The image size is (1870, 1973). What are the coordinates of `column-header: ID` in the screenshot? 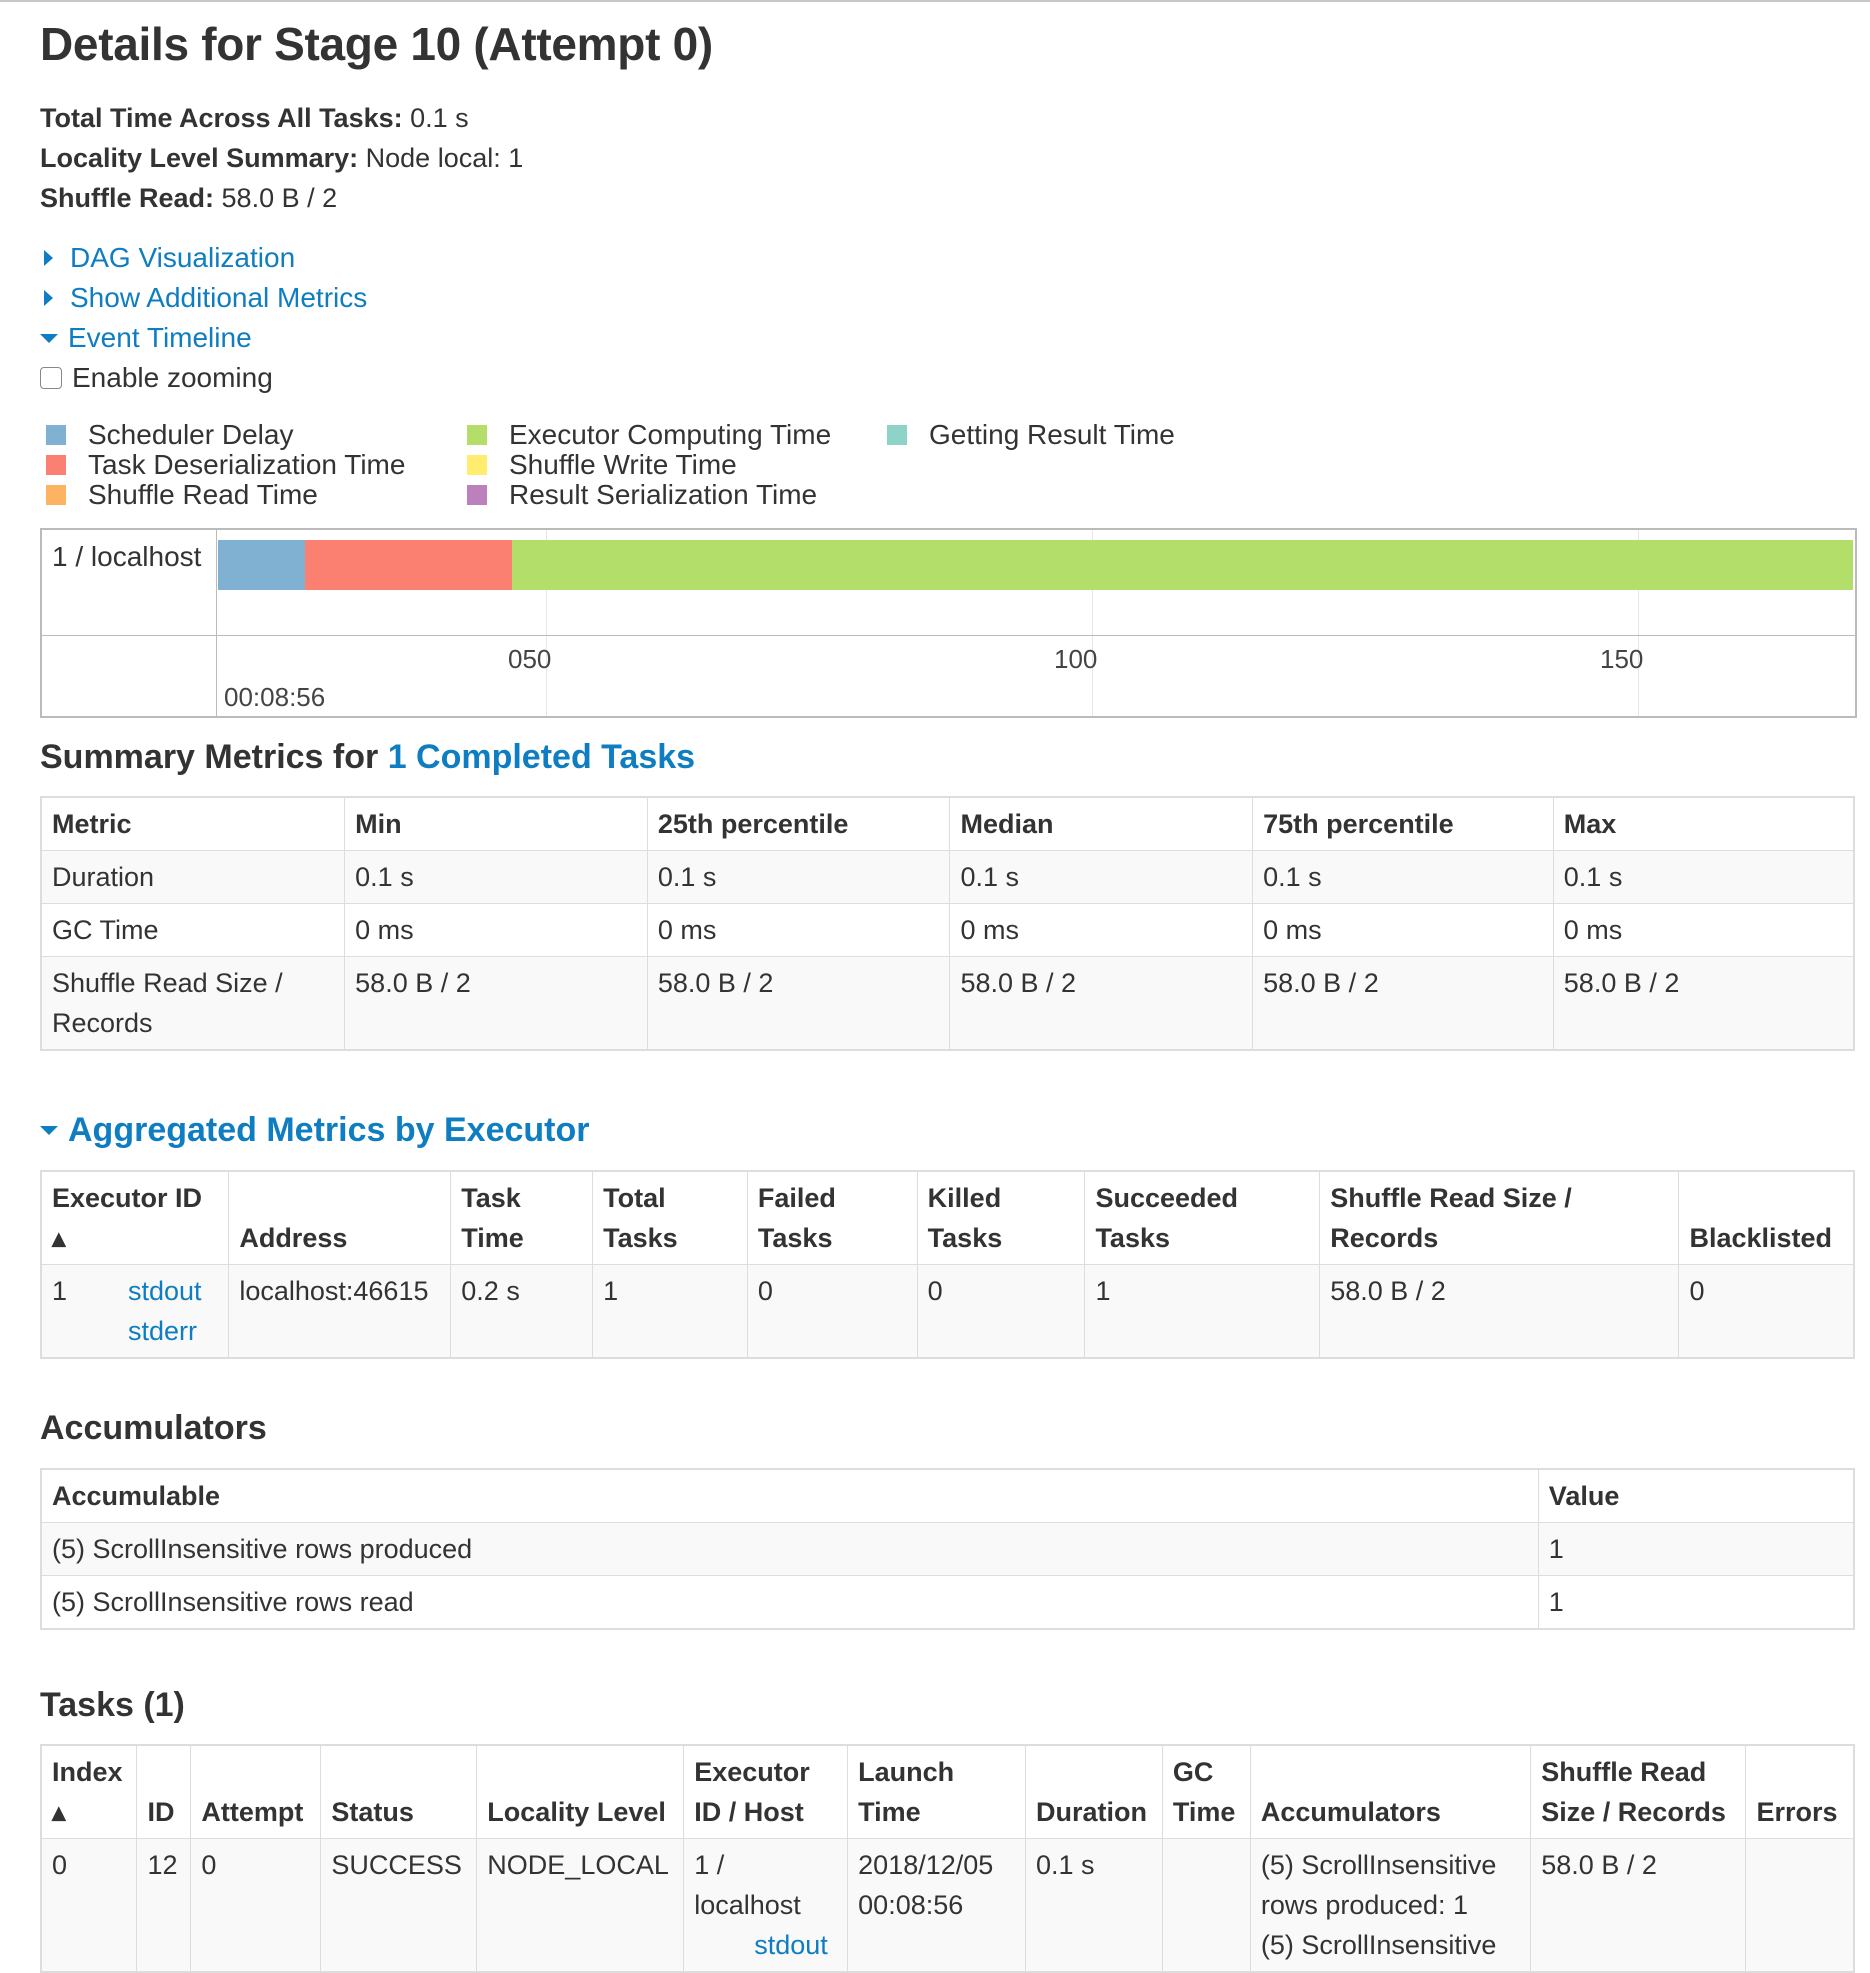 It's located at (164, 1791).